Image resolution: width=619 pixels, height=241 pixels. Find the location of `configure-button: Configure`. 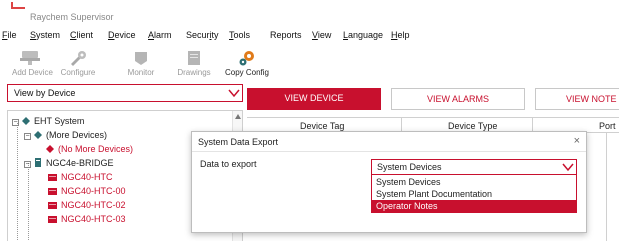

configure-button: Configure is located at coordinates (78, 63).